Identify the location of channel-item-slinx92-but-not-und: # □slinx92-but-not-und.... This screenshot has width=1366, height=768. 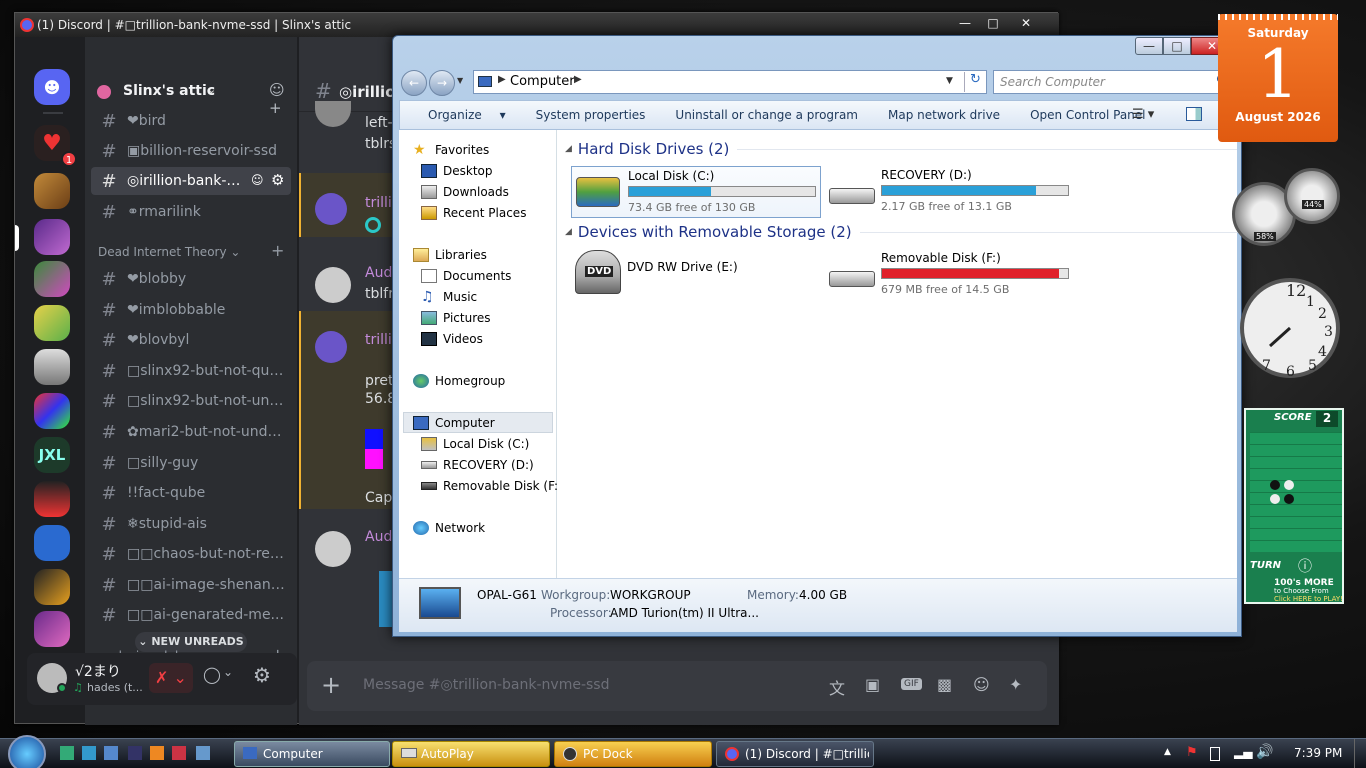
(191, 401).